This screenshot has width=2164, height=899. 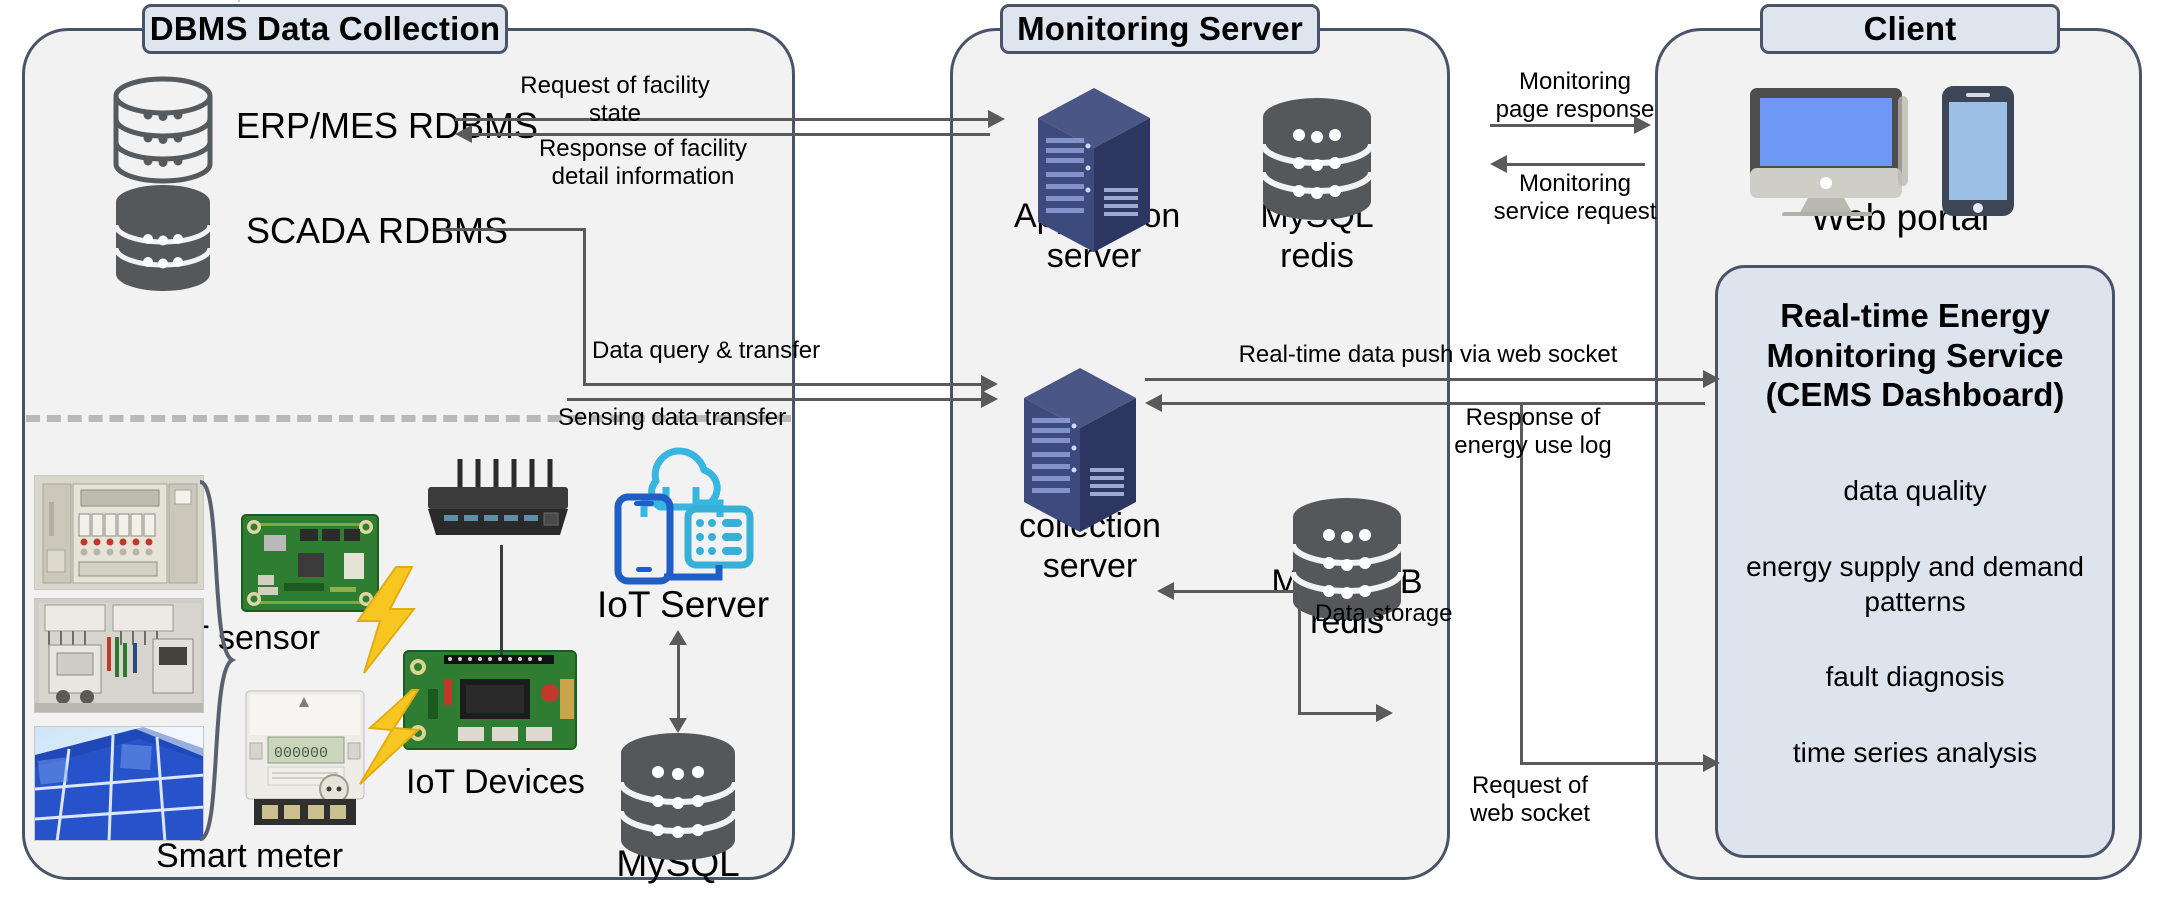 I want to click on scada-connector-vertical, so click(x=584, y=306).